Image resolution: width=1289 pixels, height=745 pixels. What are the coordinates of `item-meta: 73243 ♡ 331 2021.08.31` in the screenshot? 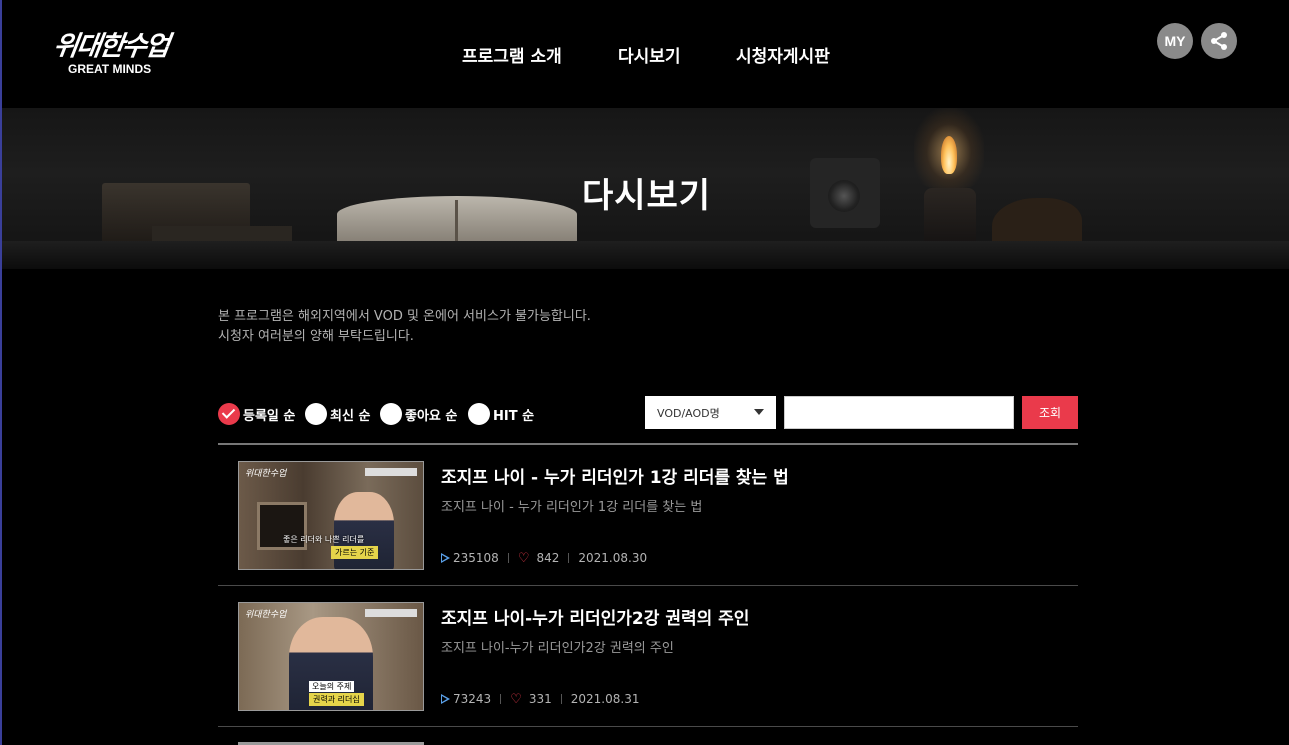 It's located at (540, 699).